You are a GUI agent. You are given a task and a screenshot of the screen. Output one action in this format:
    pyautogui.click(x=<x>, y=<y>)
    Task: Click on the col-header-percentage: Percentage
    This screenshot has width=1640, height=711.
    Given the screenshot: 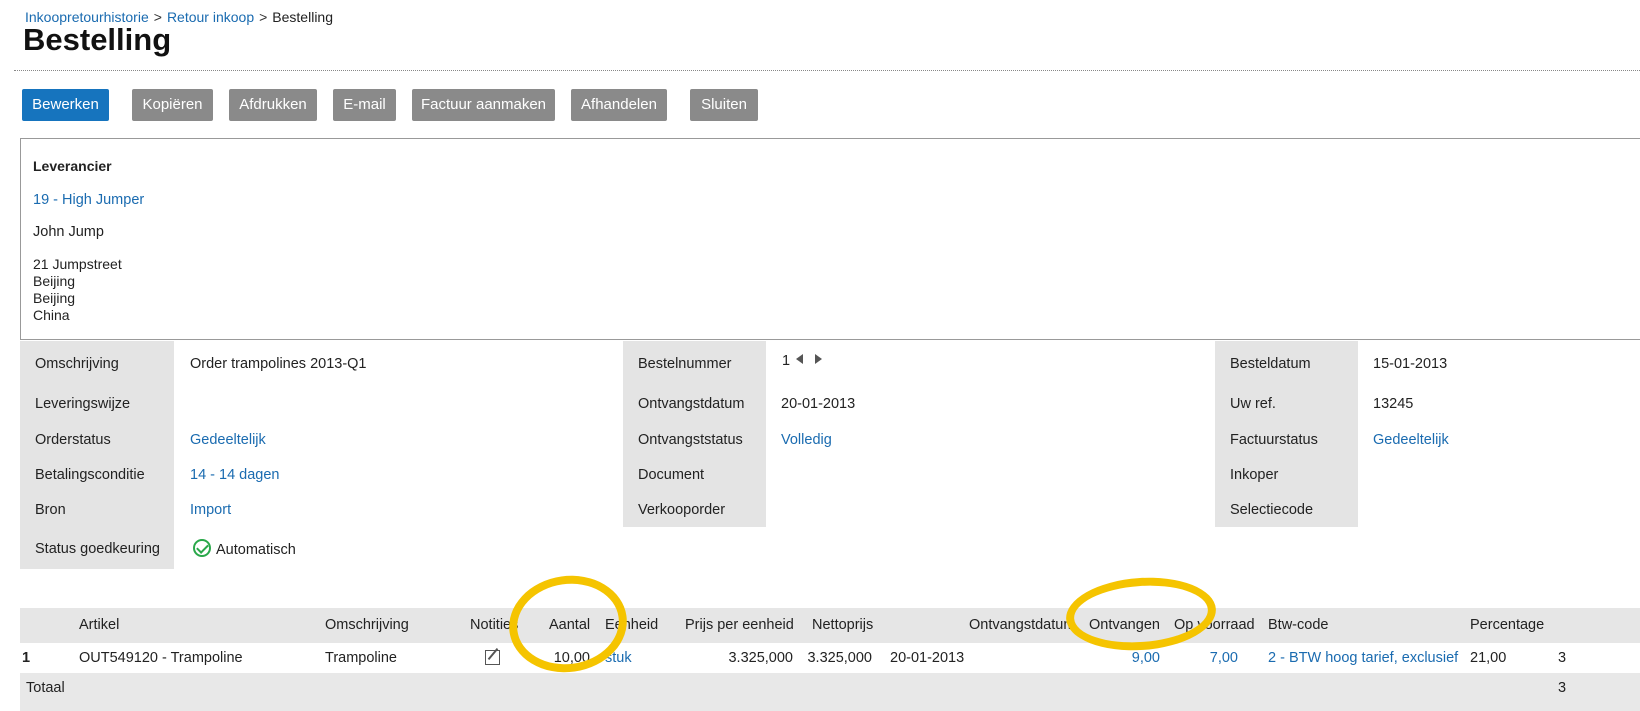 What is the action you would take?
    pyautogui.click(x=1507, y=625)
    